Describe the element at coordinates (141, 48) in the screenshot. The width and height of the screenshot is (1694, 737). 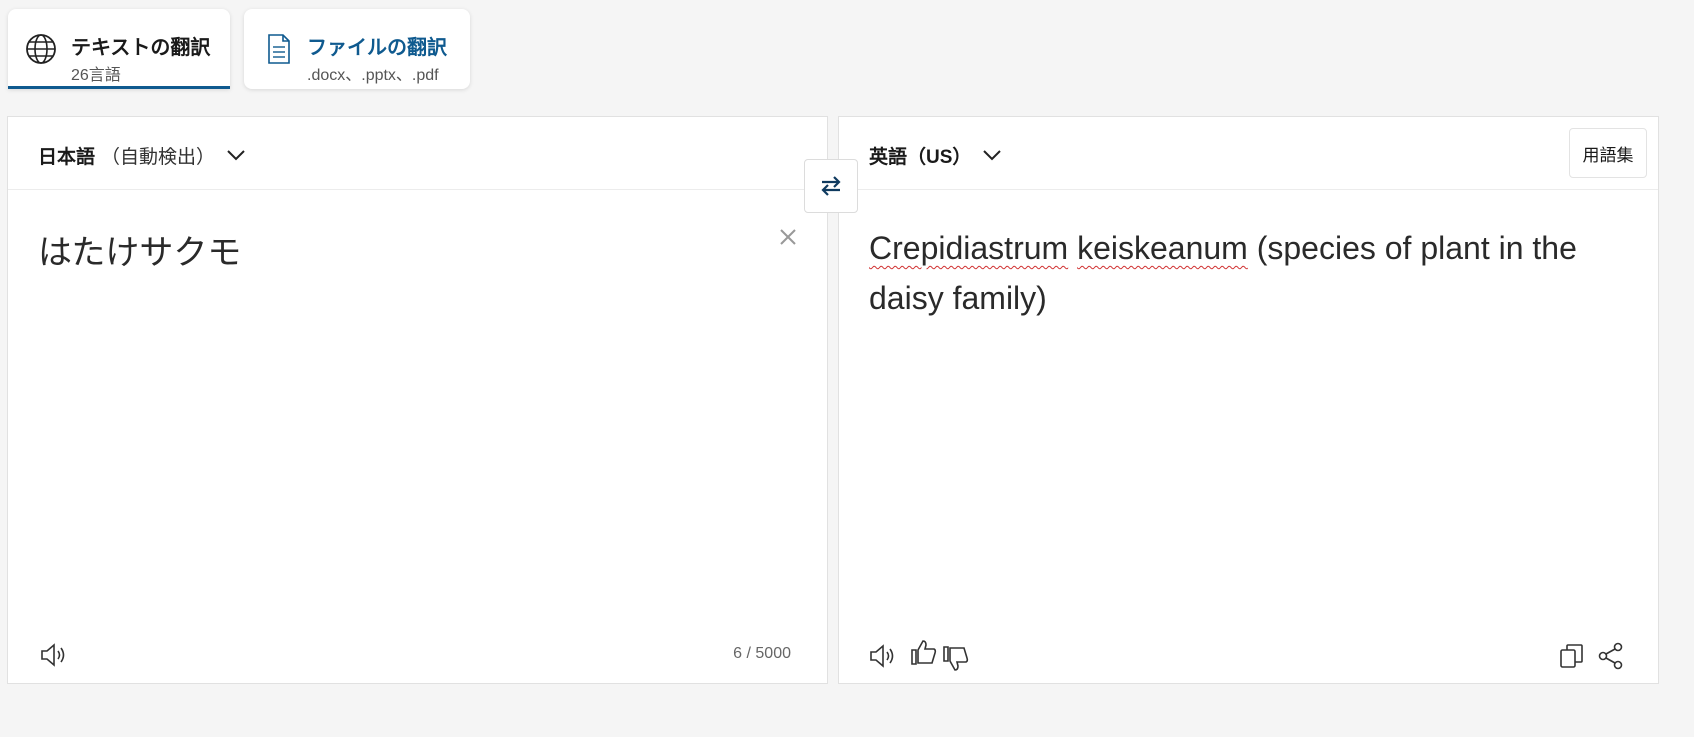
I see `tab-title: テキストの翻訳` at that location.